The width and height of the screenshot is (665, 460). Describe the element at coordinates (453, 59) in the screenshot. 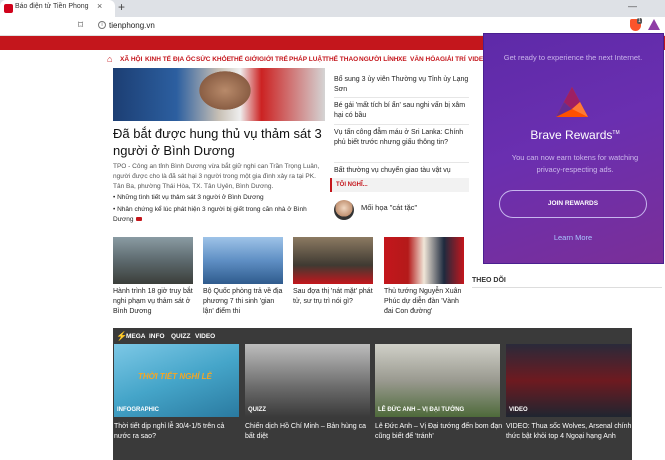

I see `nav-item: GIẢI TRÍ` at that location.